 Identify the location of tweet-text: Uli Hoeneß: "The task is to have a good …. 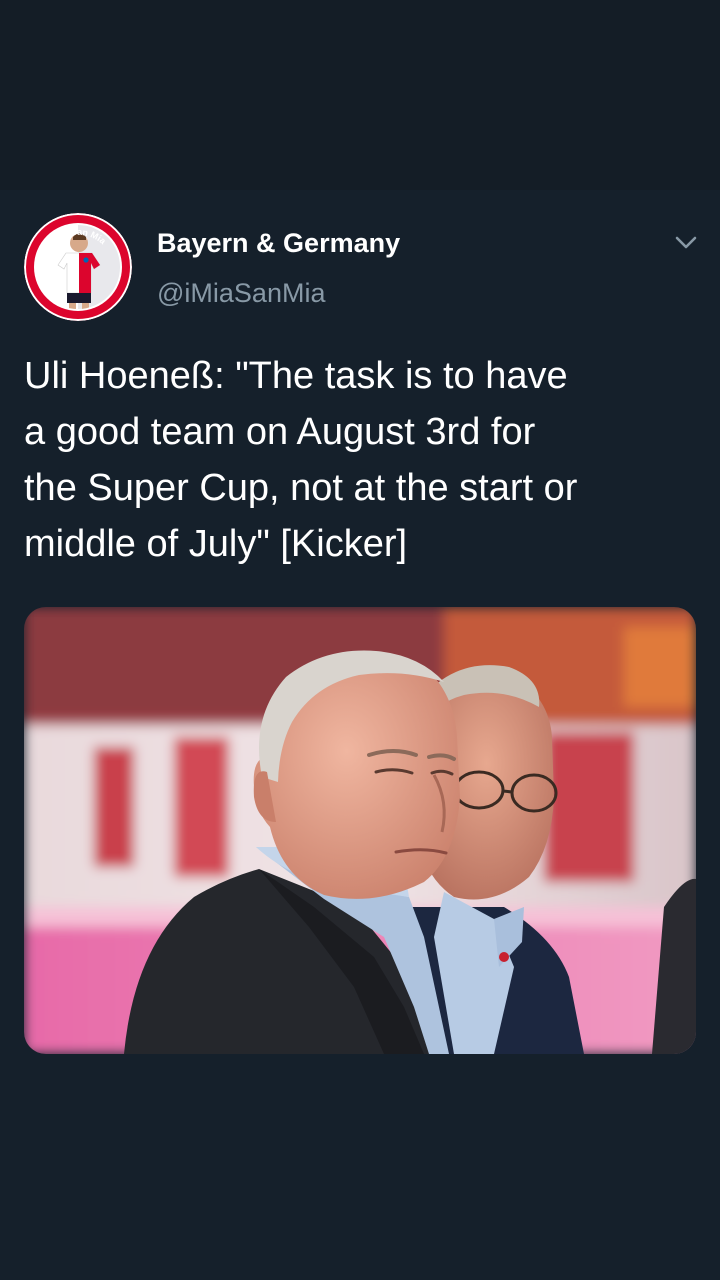
(301, 460).